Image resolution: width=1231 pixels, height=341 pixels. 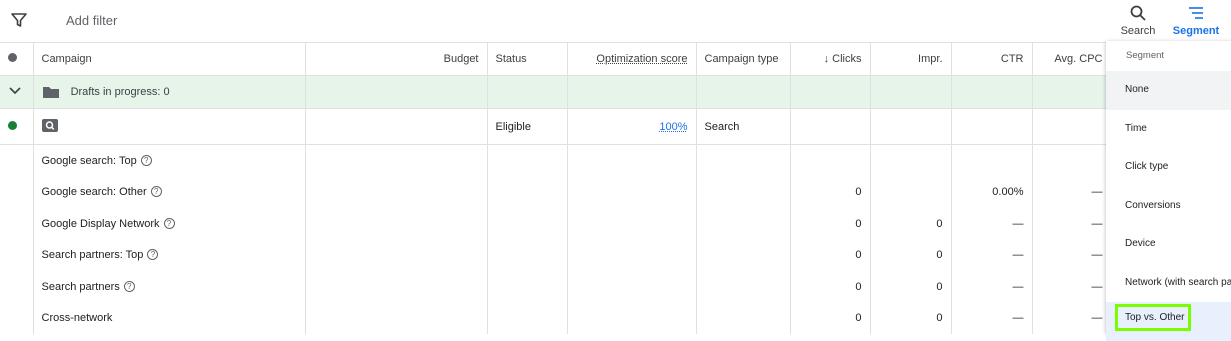 What do you see at coordinates (1168, 283) in the screenshot?
I see `segment-option-network: Network (with search partners)` at bounding box center [1168, 283].